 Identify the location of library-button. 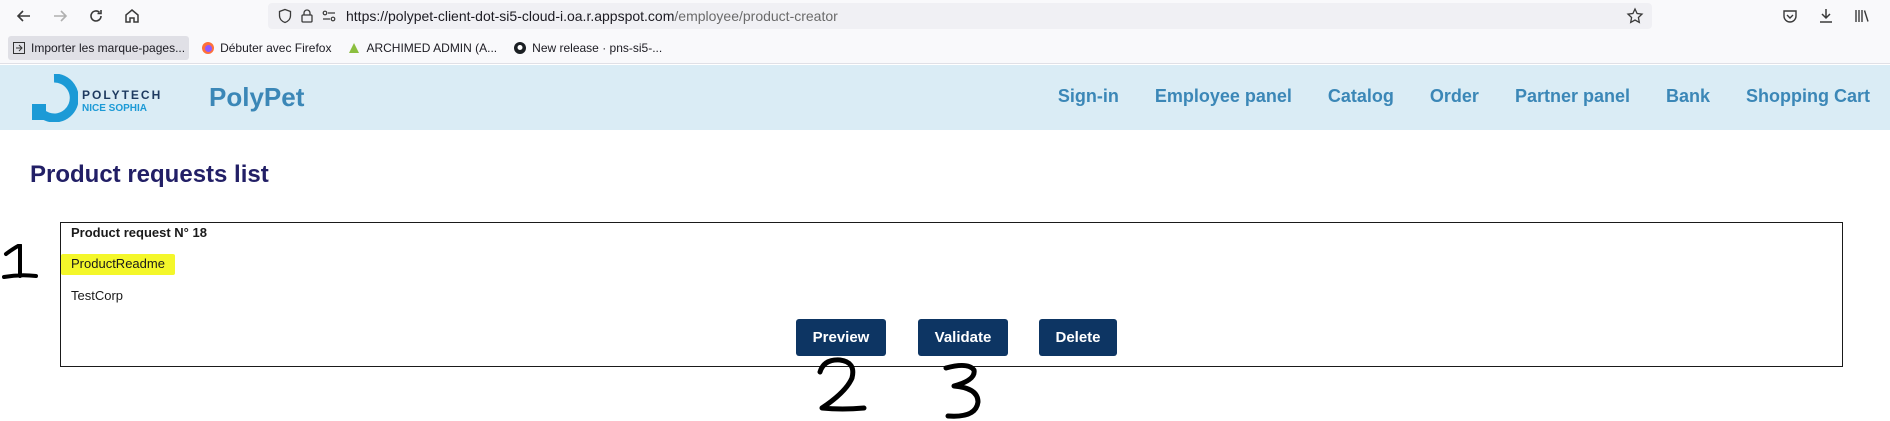
(1862, 16).